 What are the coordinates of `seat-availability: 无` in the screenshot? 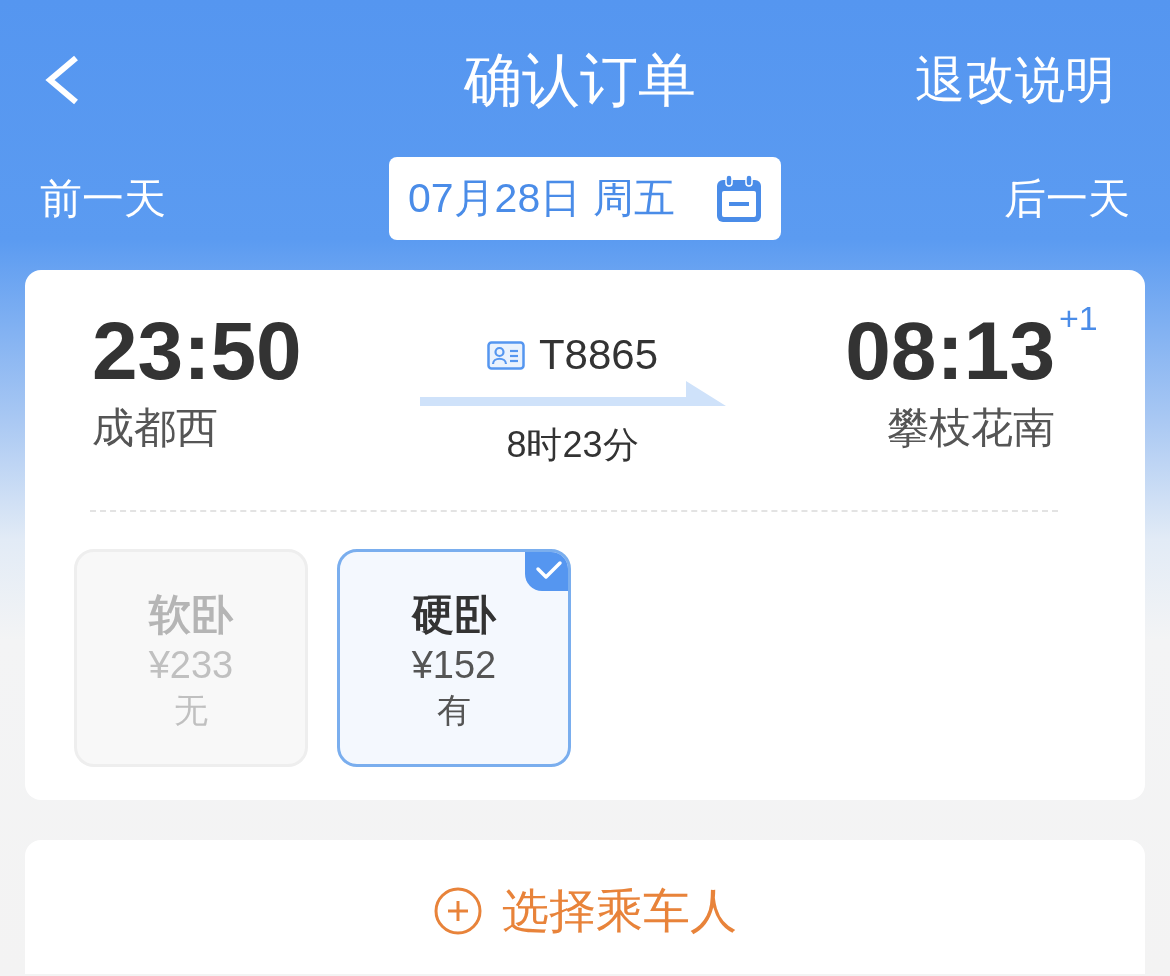 It's located at (191, 710).